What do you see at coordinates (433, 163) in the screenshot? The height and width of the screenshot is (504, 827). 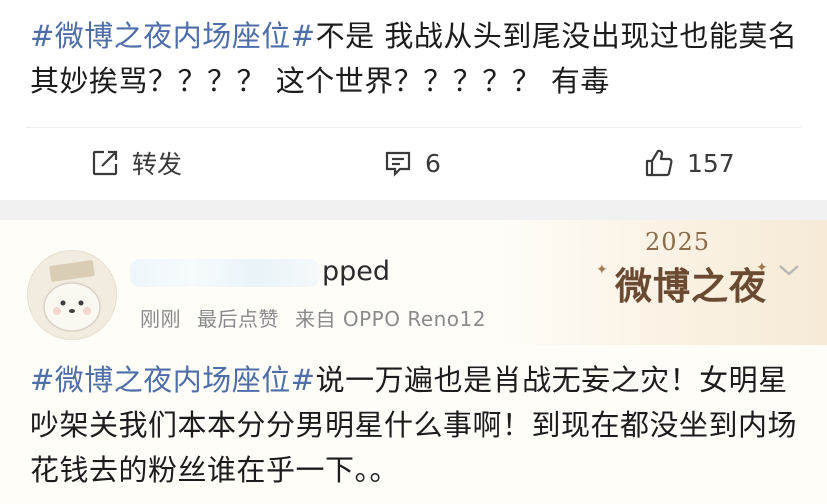 I see `comment-count: 6` at bounding box center [433, 163].